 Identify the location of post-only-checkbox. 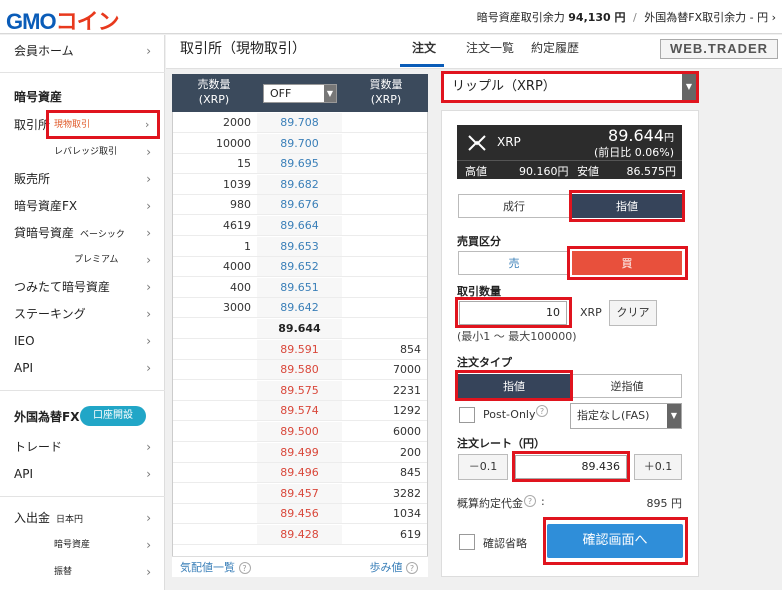
(467, 415).